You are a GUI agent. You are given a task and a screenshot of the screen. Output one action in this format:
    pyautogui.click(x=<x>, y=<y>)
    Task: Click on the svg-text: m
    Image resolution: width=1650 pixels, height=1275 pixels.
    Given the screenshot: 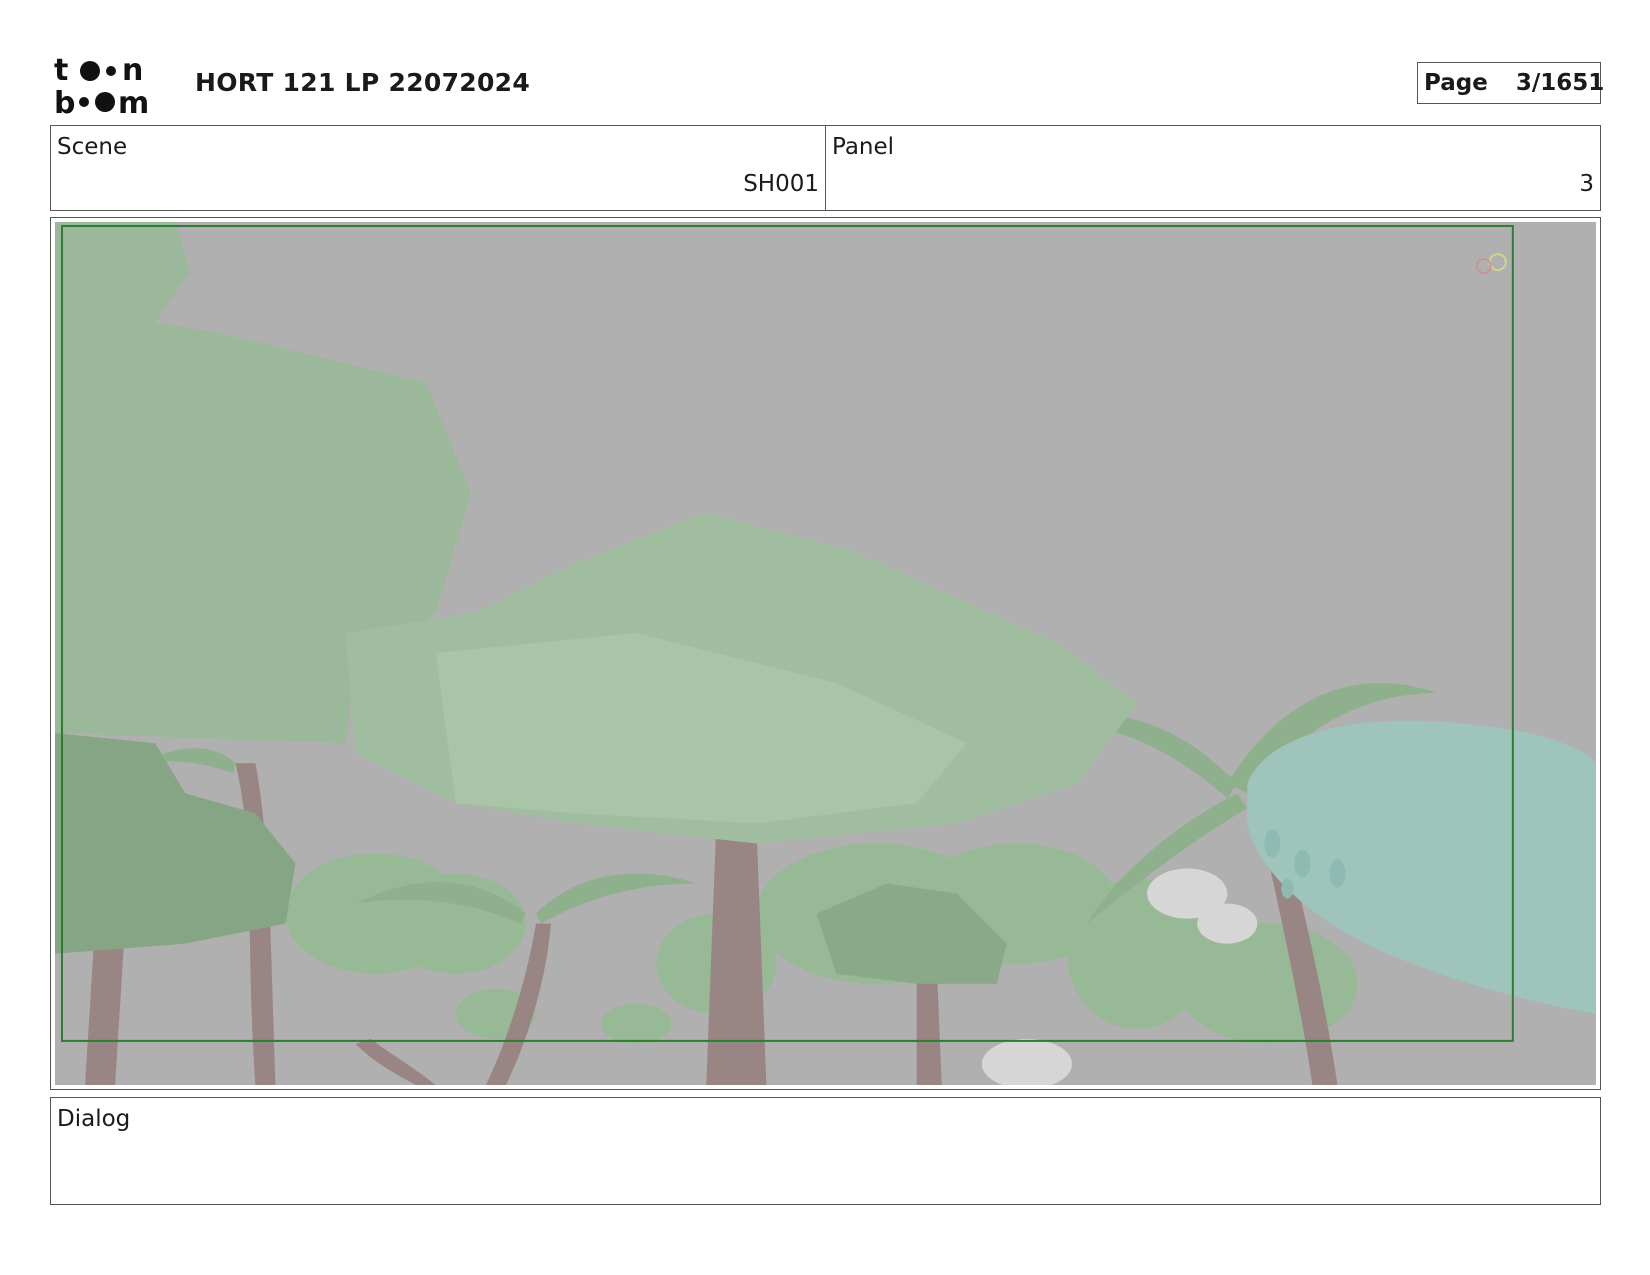 What is the action you would take?
    pyautogui.click(x=133, y=101)
    